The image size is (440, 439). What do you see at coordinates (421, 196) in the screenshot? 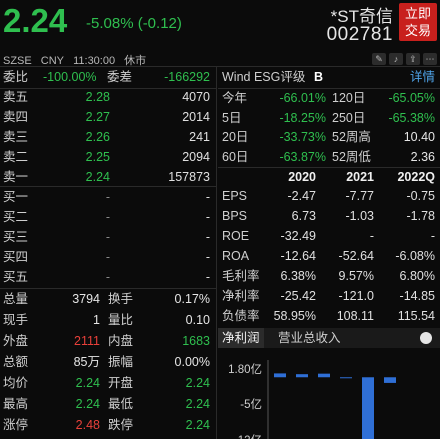
I see `metric-value: -0.75` at bounding box center [421, 196].